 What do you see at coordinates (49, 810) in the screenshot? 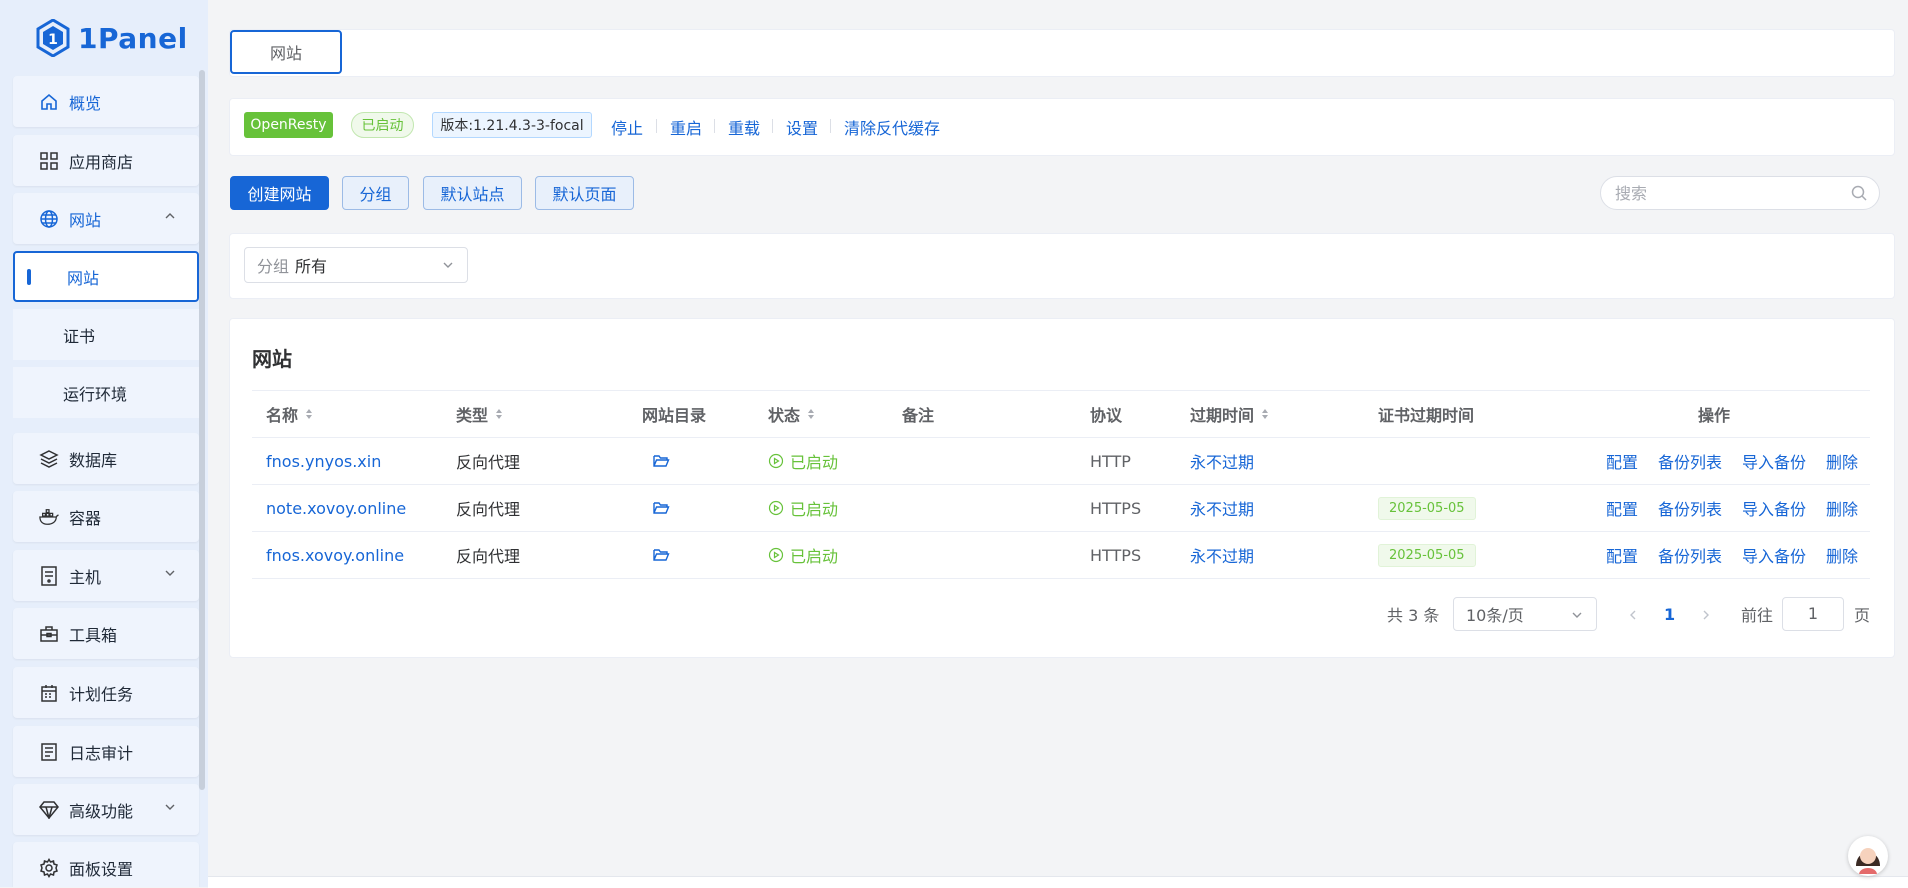
I see `diamond-icon` at bounding box center [49, 810].